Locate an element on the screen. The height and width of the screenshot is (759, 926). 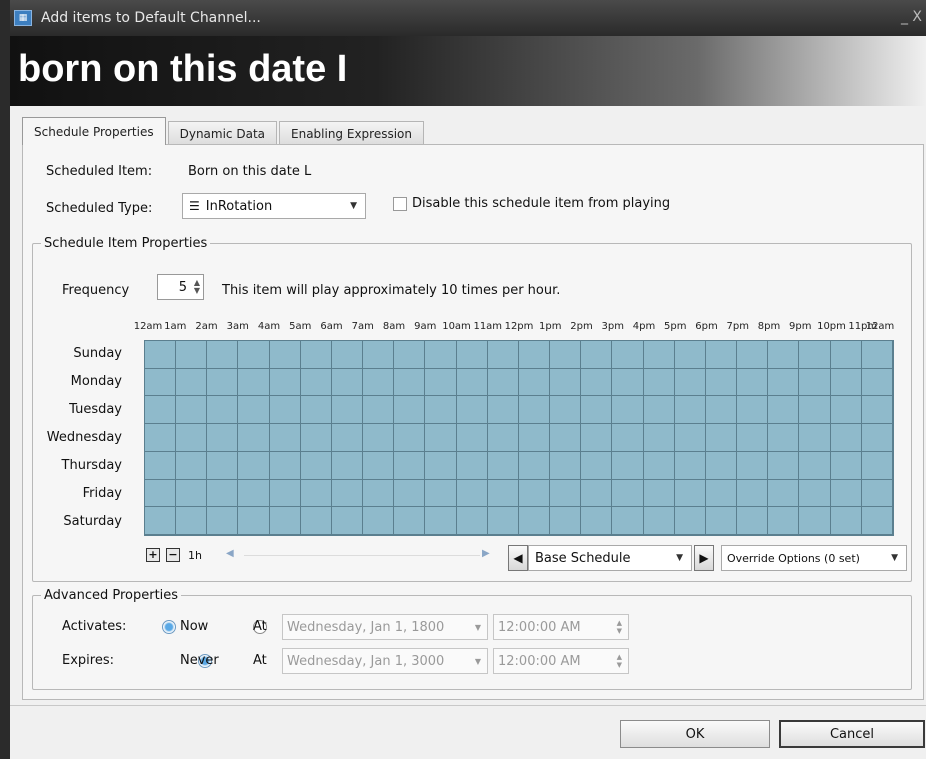
tab-schedule-properties: Schedule Properties is located at coordinates (94, 131).